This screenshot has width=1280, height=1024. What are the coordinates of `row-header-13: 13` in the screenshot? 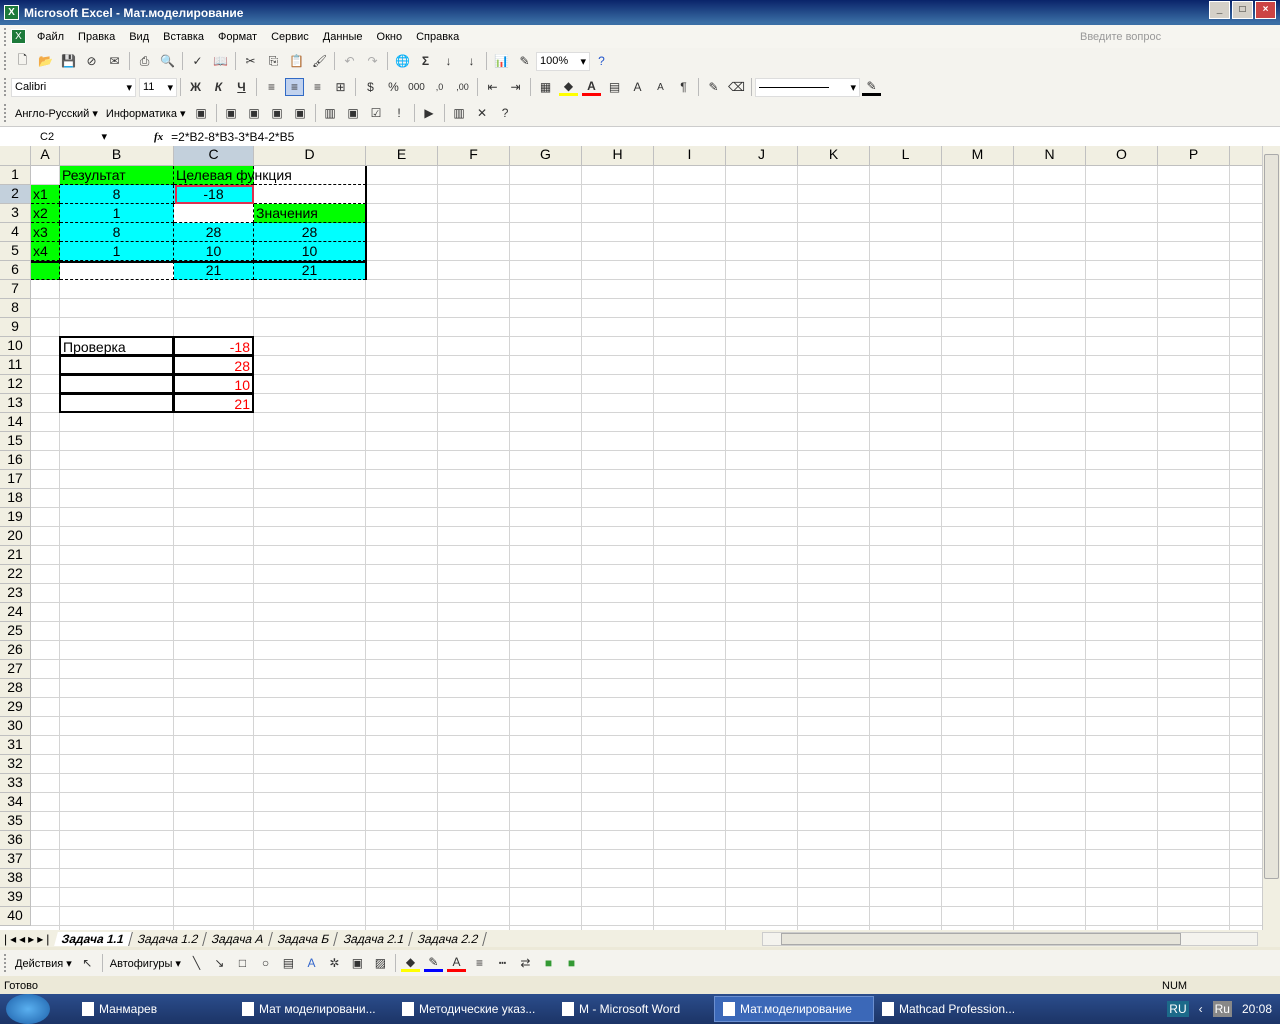 It's located at (15, 403).